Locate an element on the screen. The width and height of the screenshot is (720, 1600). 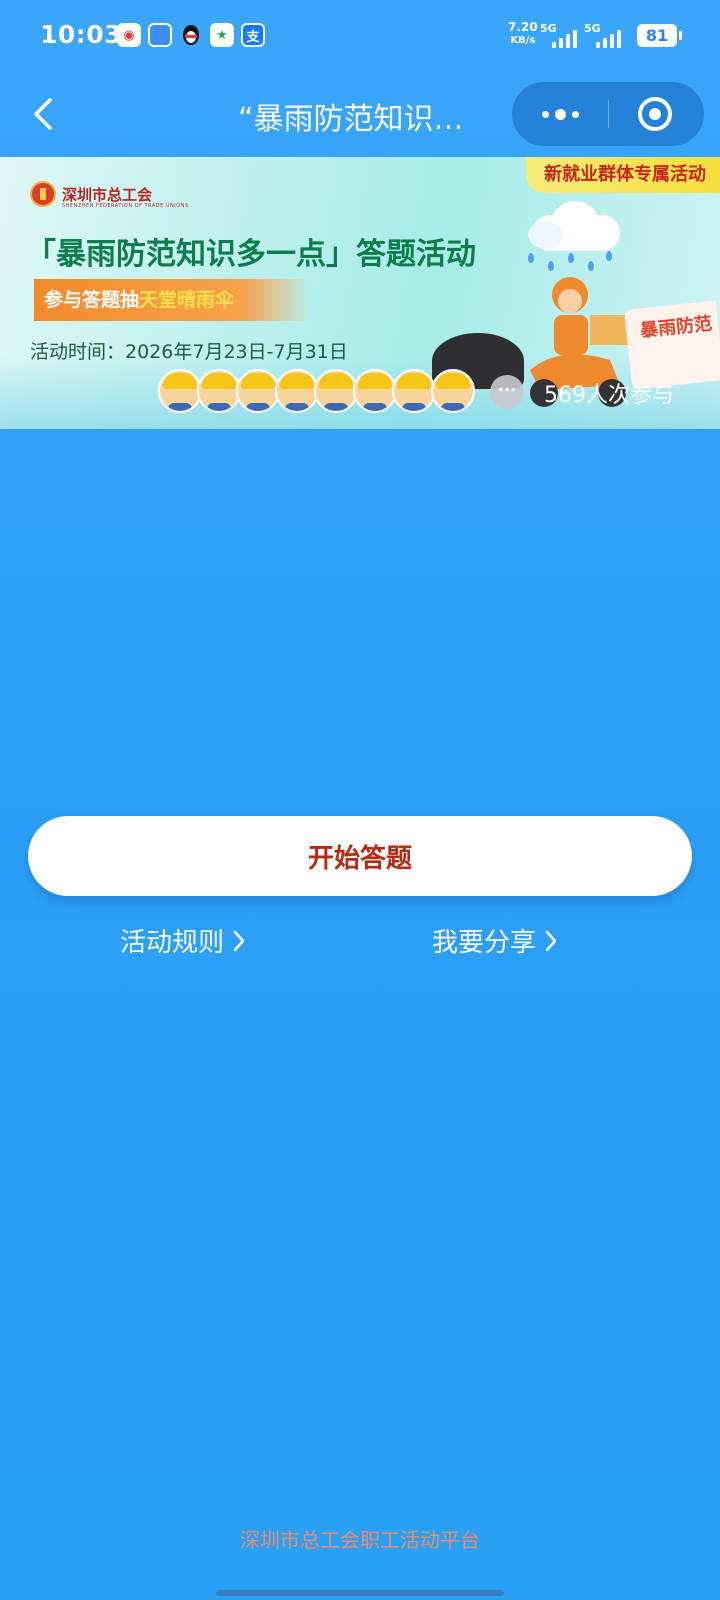
activity-date: 活动时间：2026年7月23日-7月31日 is located at coordinates (189, 352).